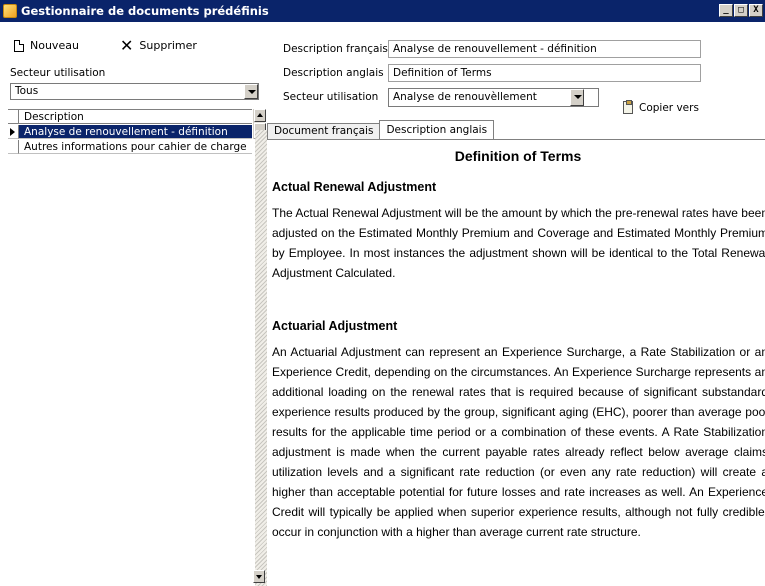 Image resolution: width=765 pixels, height=586 pixels. I want to click on minimize-button: _, so click(726, 10).